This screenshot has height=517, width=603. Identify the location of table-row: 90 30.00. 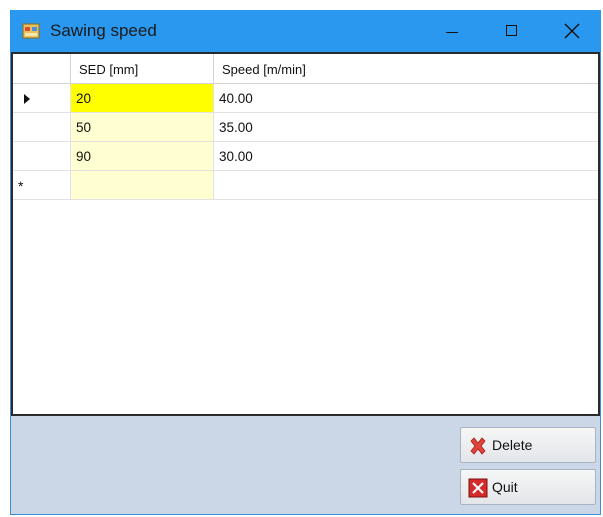
(305, 156).